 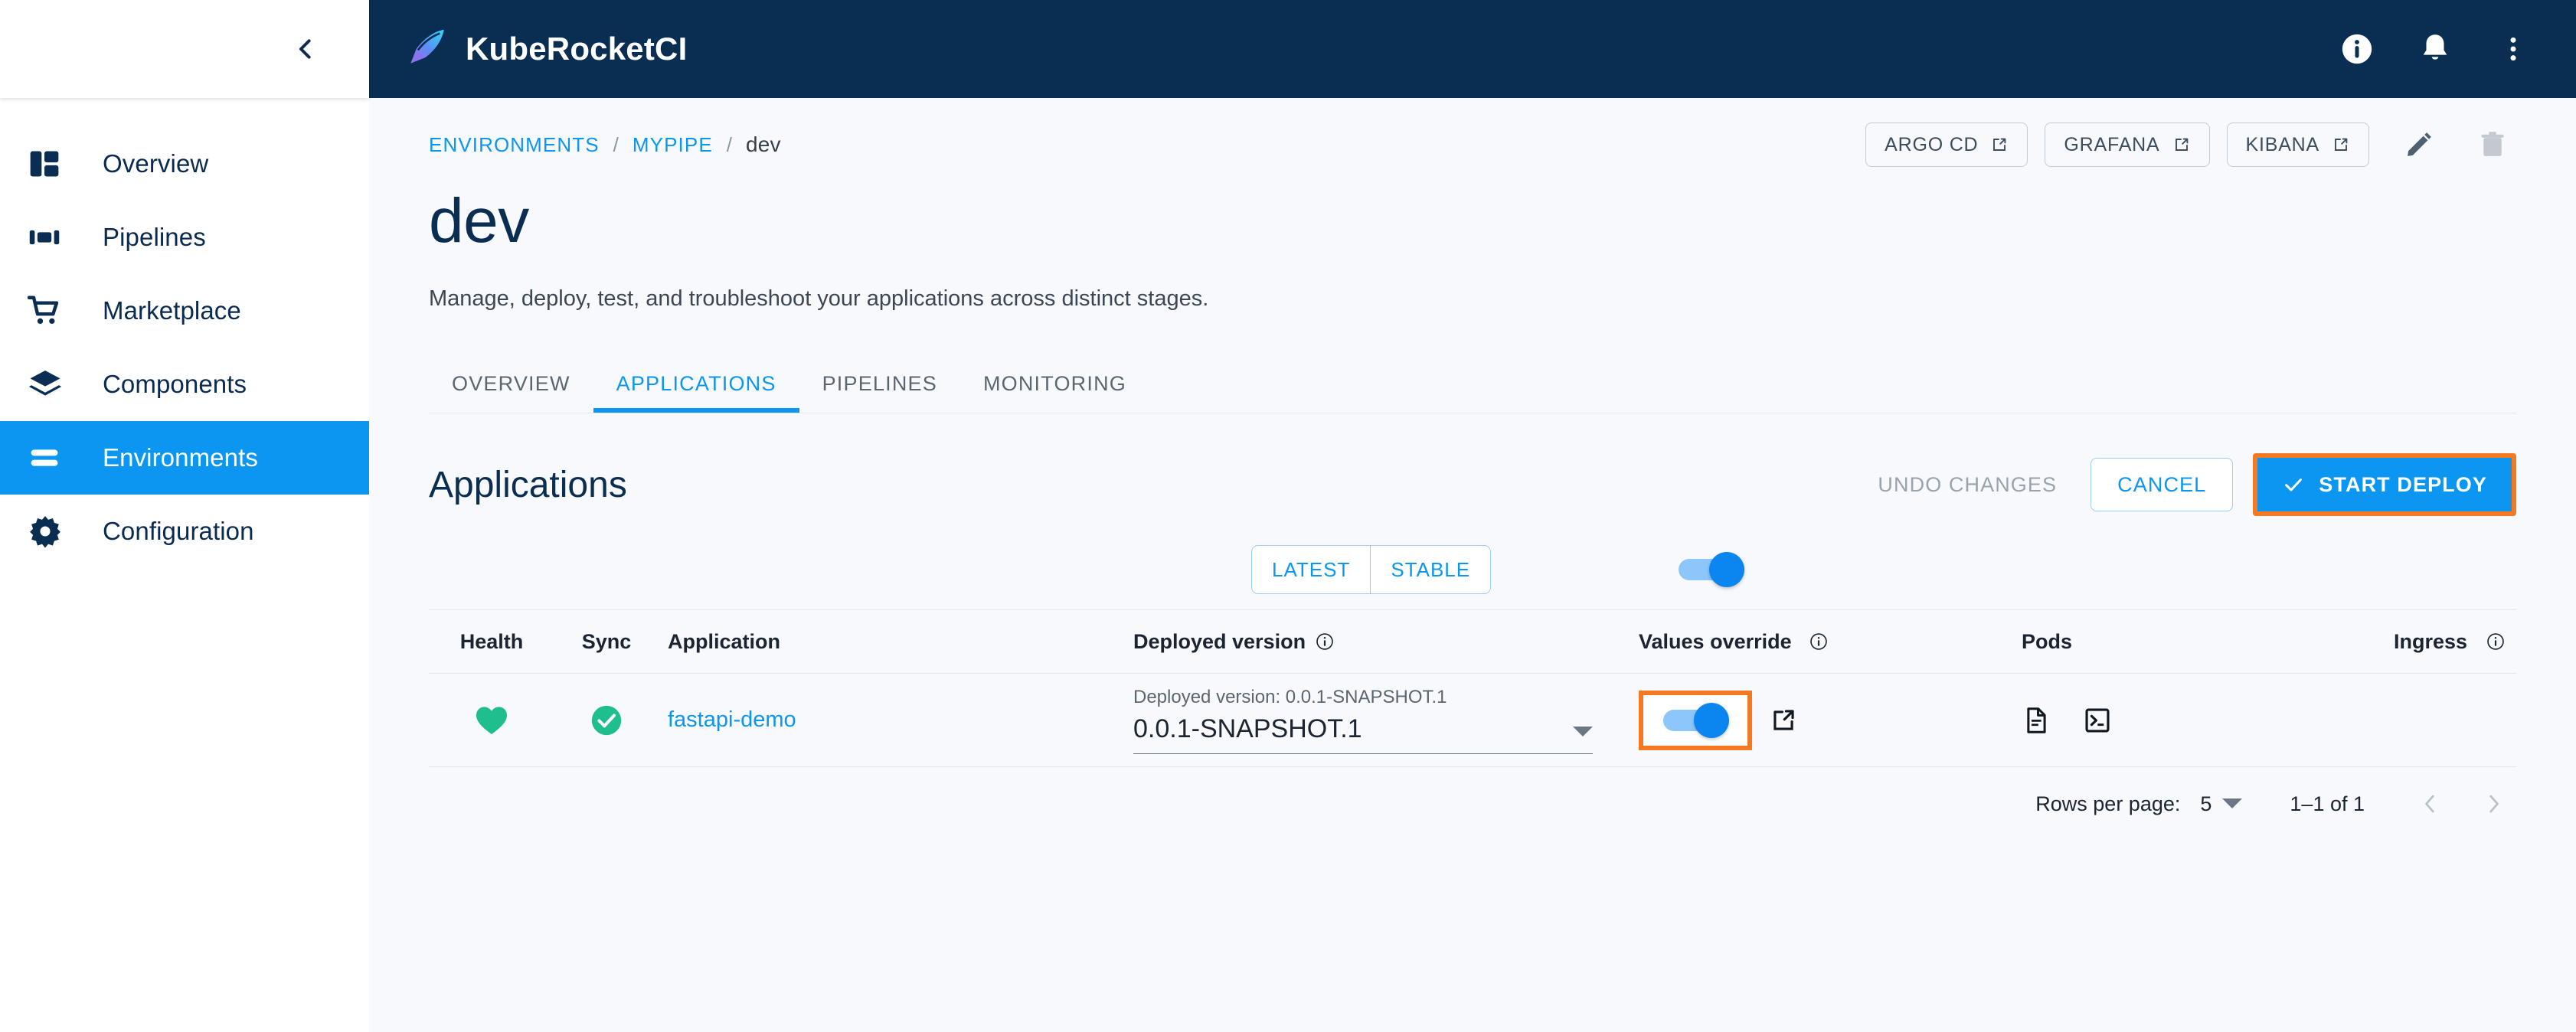 I want to click on trash-icon, so click(x=2492, y=144).